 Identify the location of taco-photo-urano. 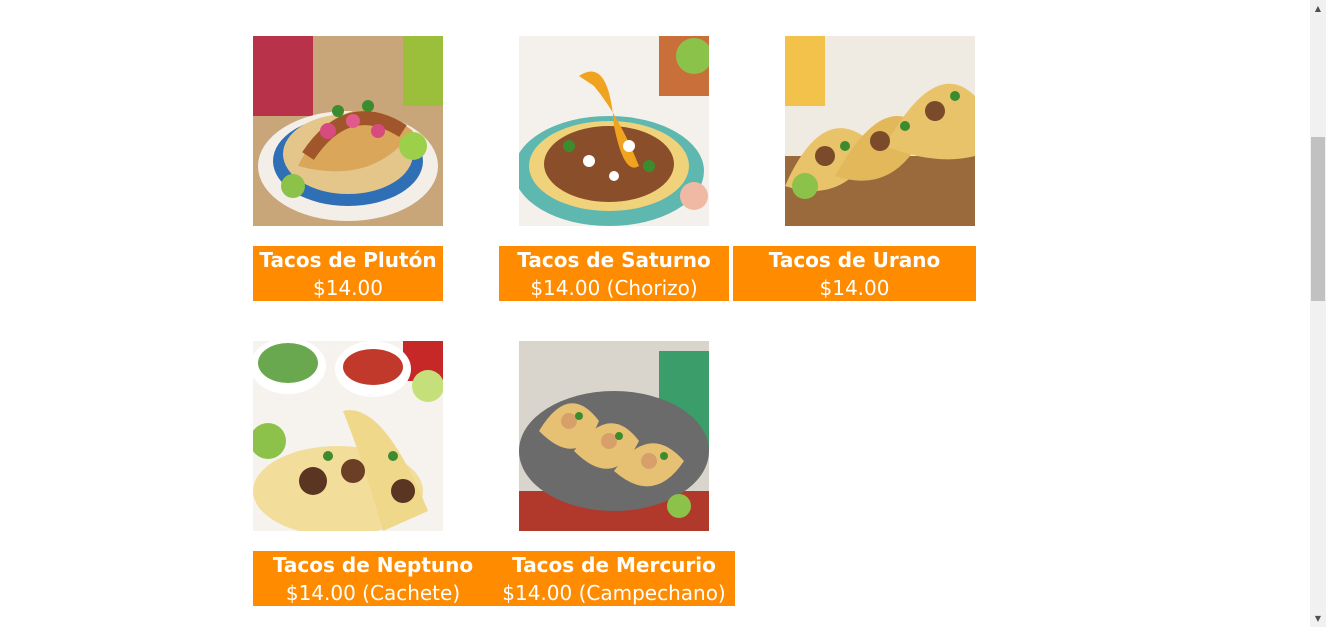
(880, 131).